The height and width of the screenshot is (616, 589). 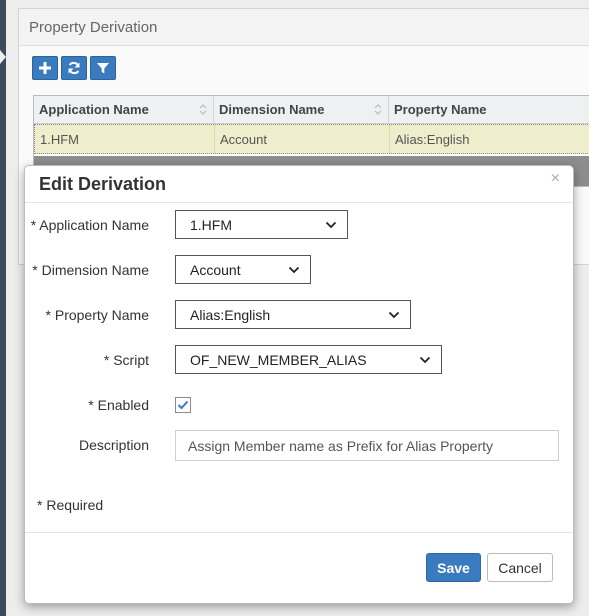 I want to click on select-value: Account, so click(x=215, y=269).